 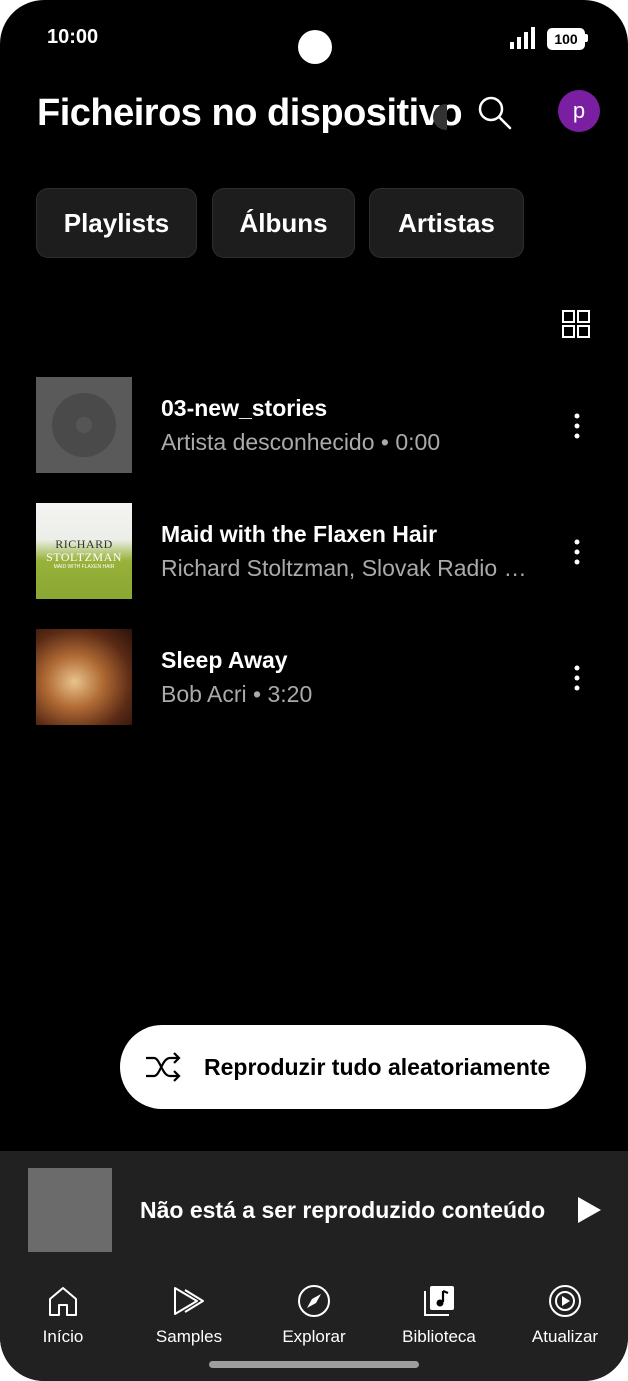 I want to click on page-title: Ficheiros no dispositivo, so click(x=250, y=113).